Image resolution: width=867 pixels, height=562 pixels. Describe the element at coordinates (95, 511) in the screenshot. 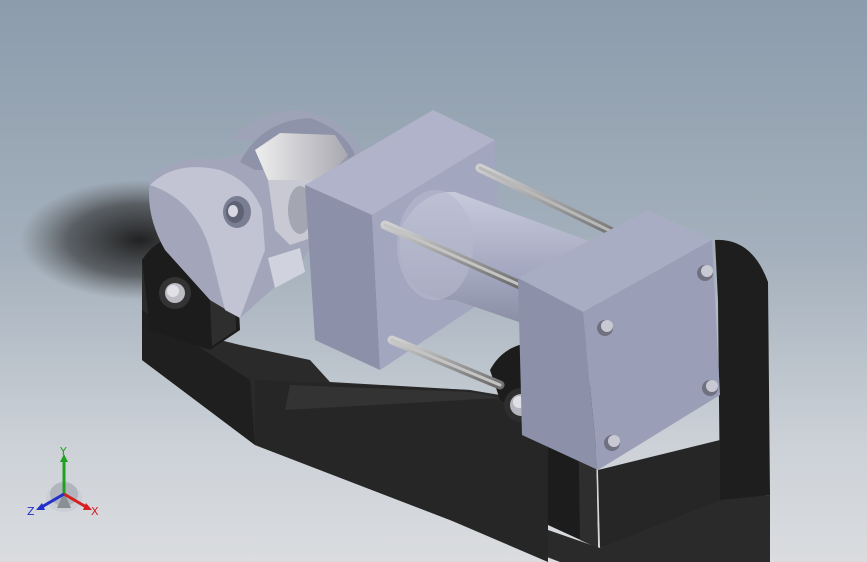

I see `triad-x-label: X` at that location.